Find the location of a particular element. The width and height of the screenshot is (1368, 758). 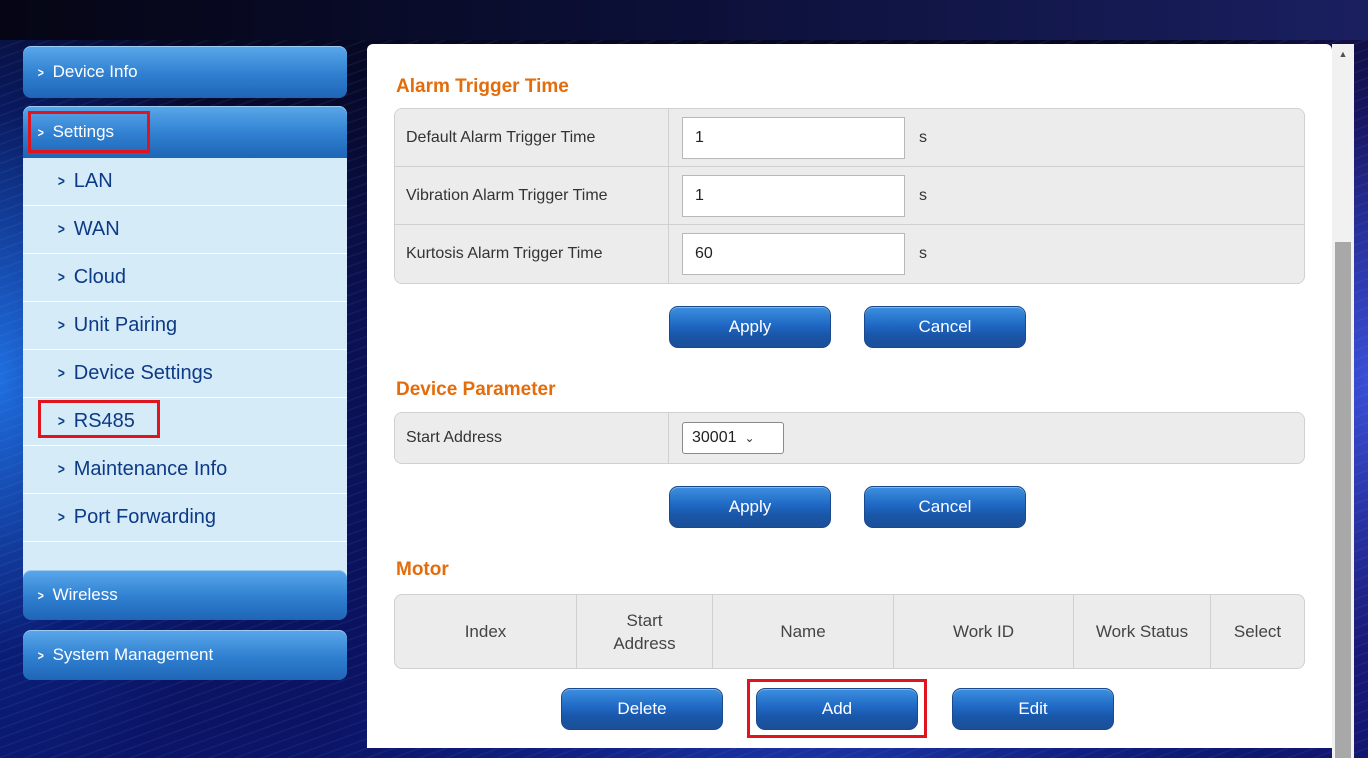

nav-wireless-label: Wireless is located at coordinates (85, 594).